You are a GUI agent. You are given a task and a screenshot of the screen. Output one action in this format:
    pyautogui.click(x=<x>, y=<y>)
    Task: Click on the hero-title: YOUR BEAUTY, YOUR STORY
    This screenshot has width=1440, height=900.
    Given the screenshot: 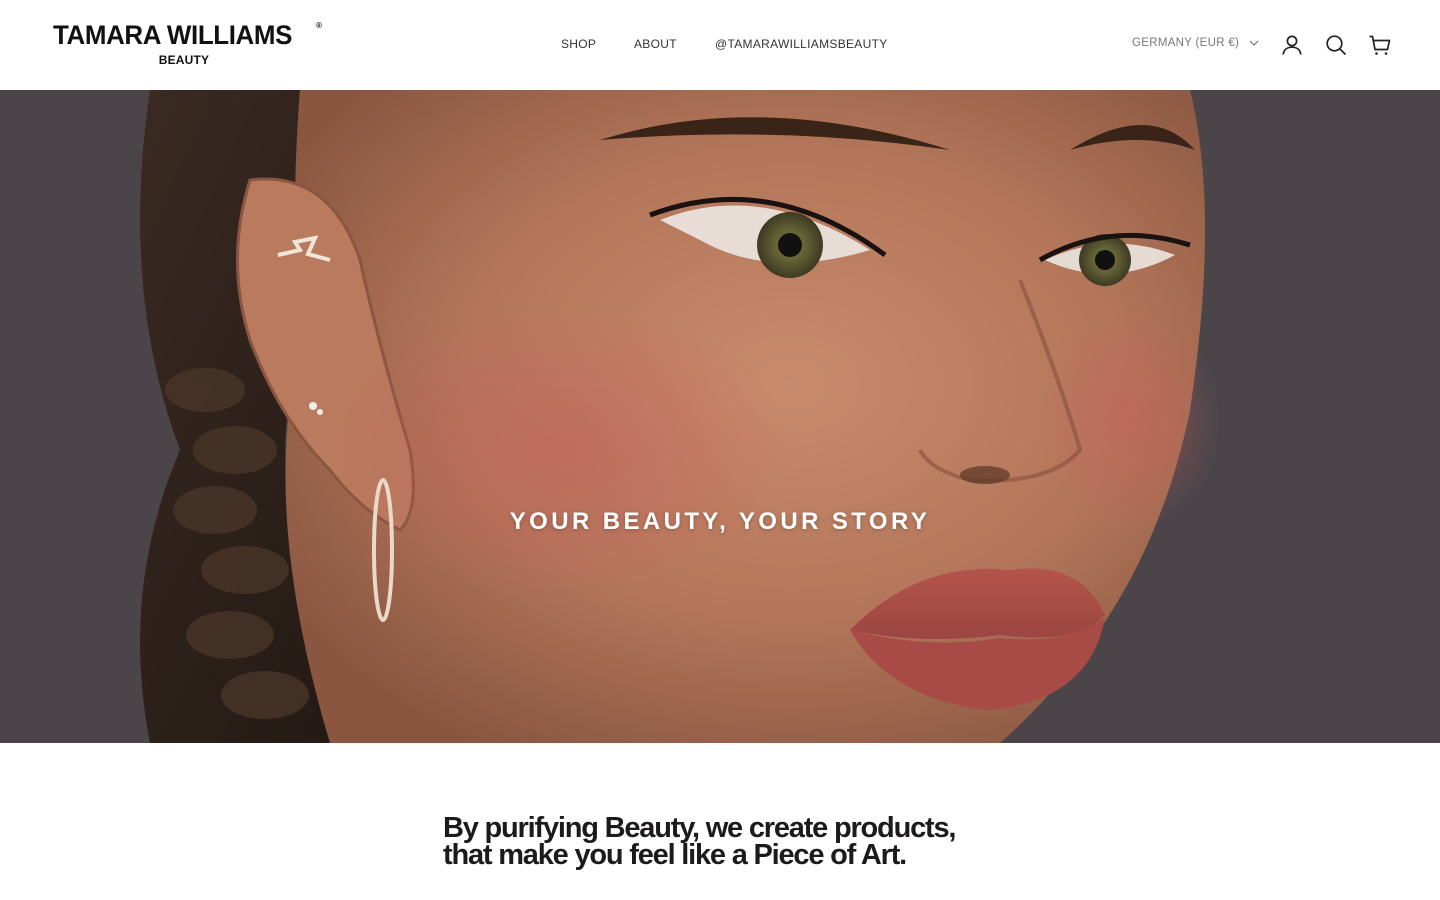 What is the action you would take?
    pyautogui.click(x=720, y=521)
    